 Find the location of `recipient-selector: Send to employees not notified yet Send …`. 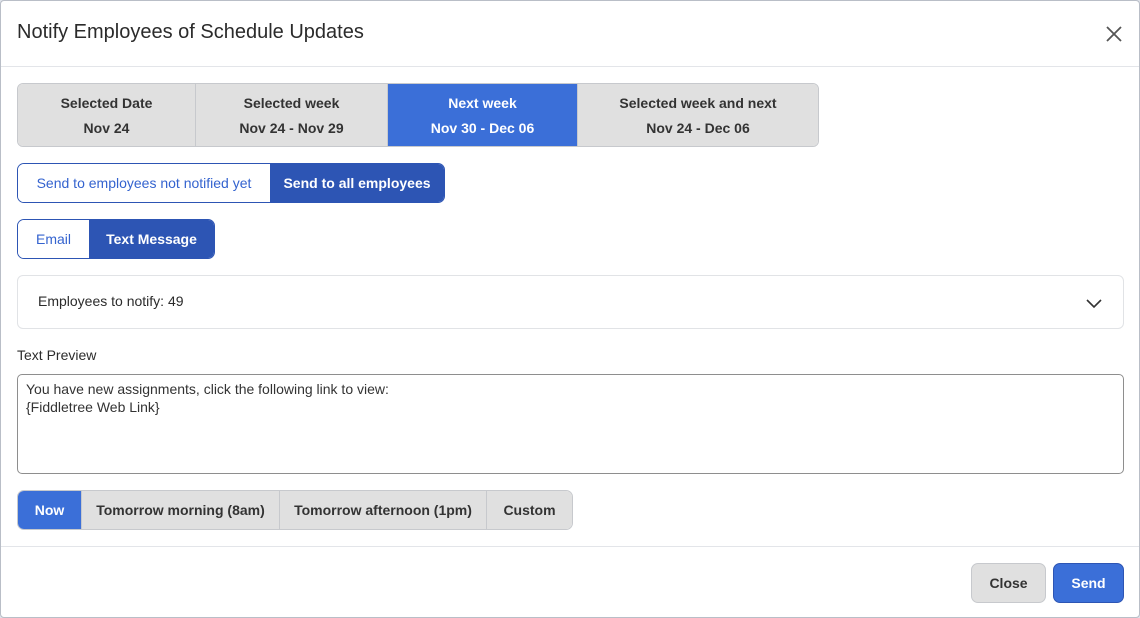

recipient-selector: Send to employees not notified yet Send … is located at coordinates (231, 183).